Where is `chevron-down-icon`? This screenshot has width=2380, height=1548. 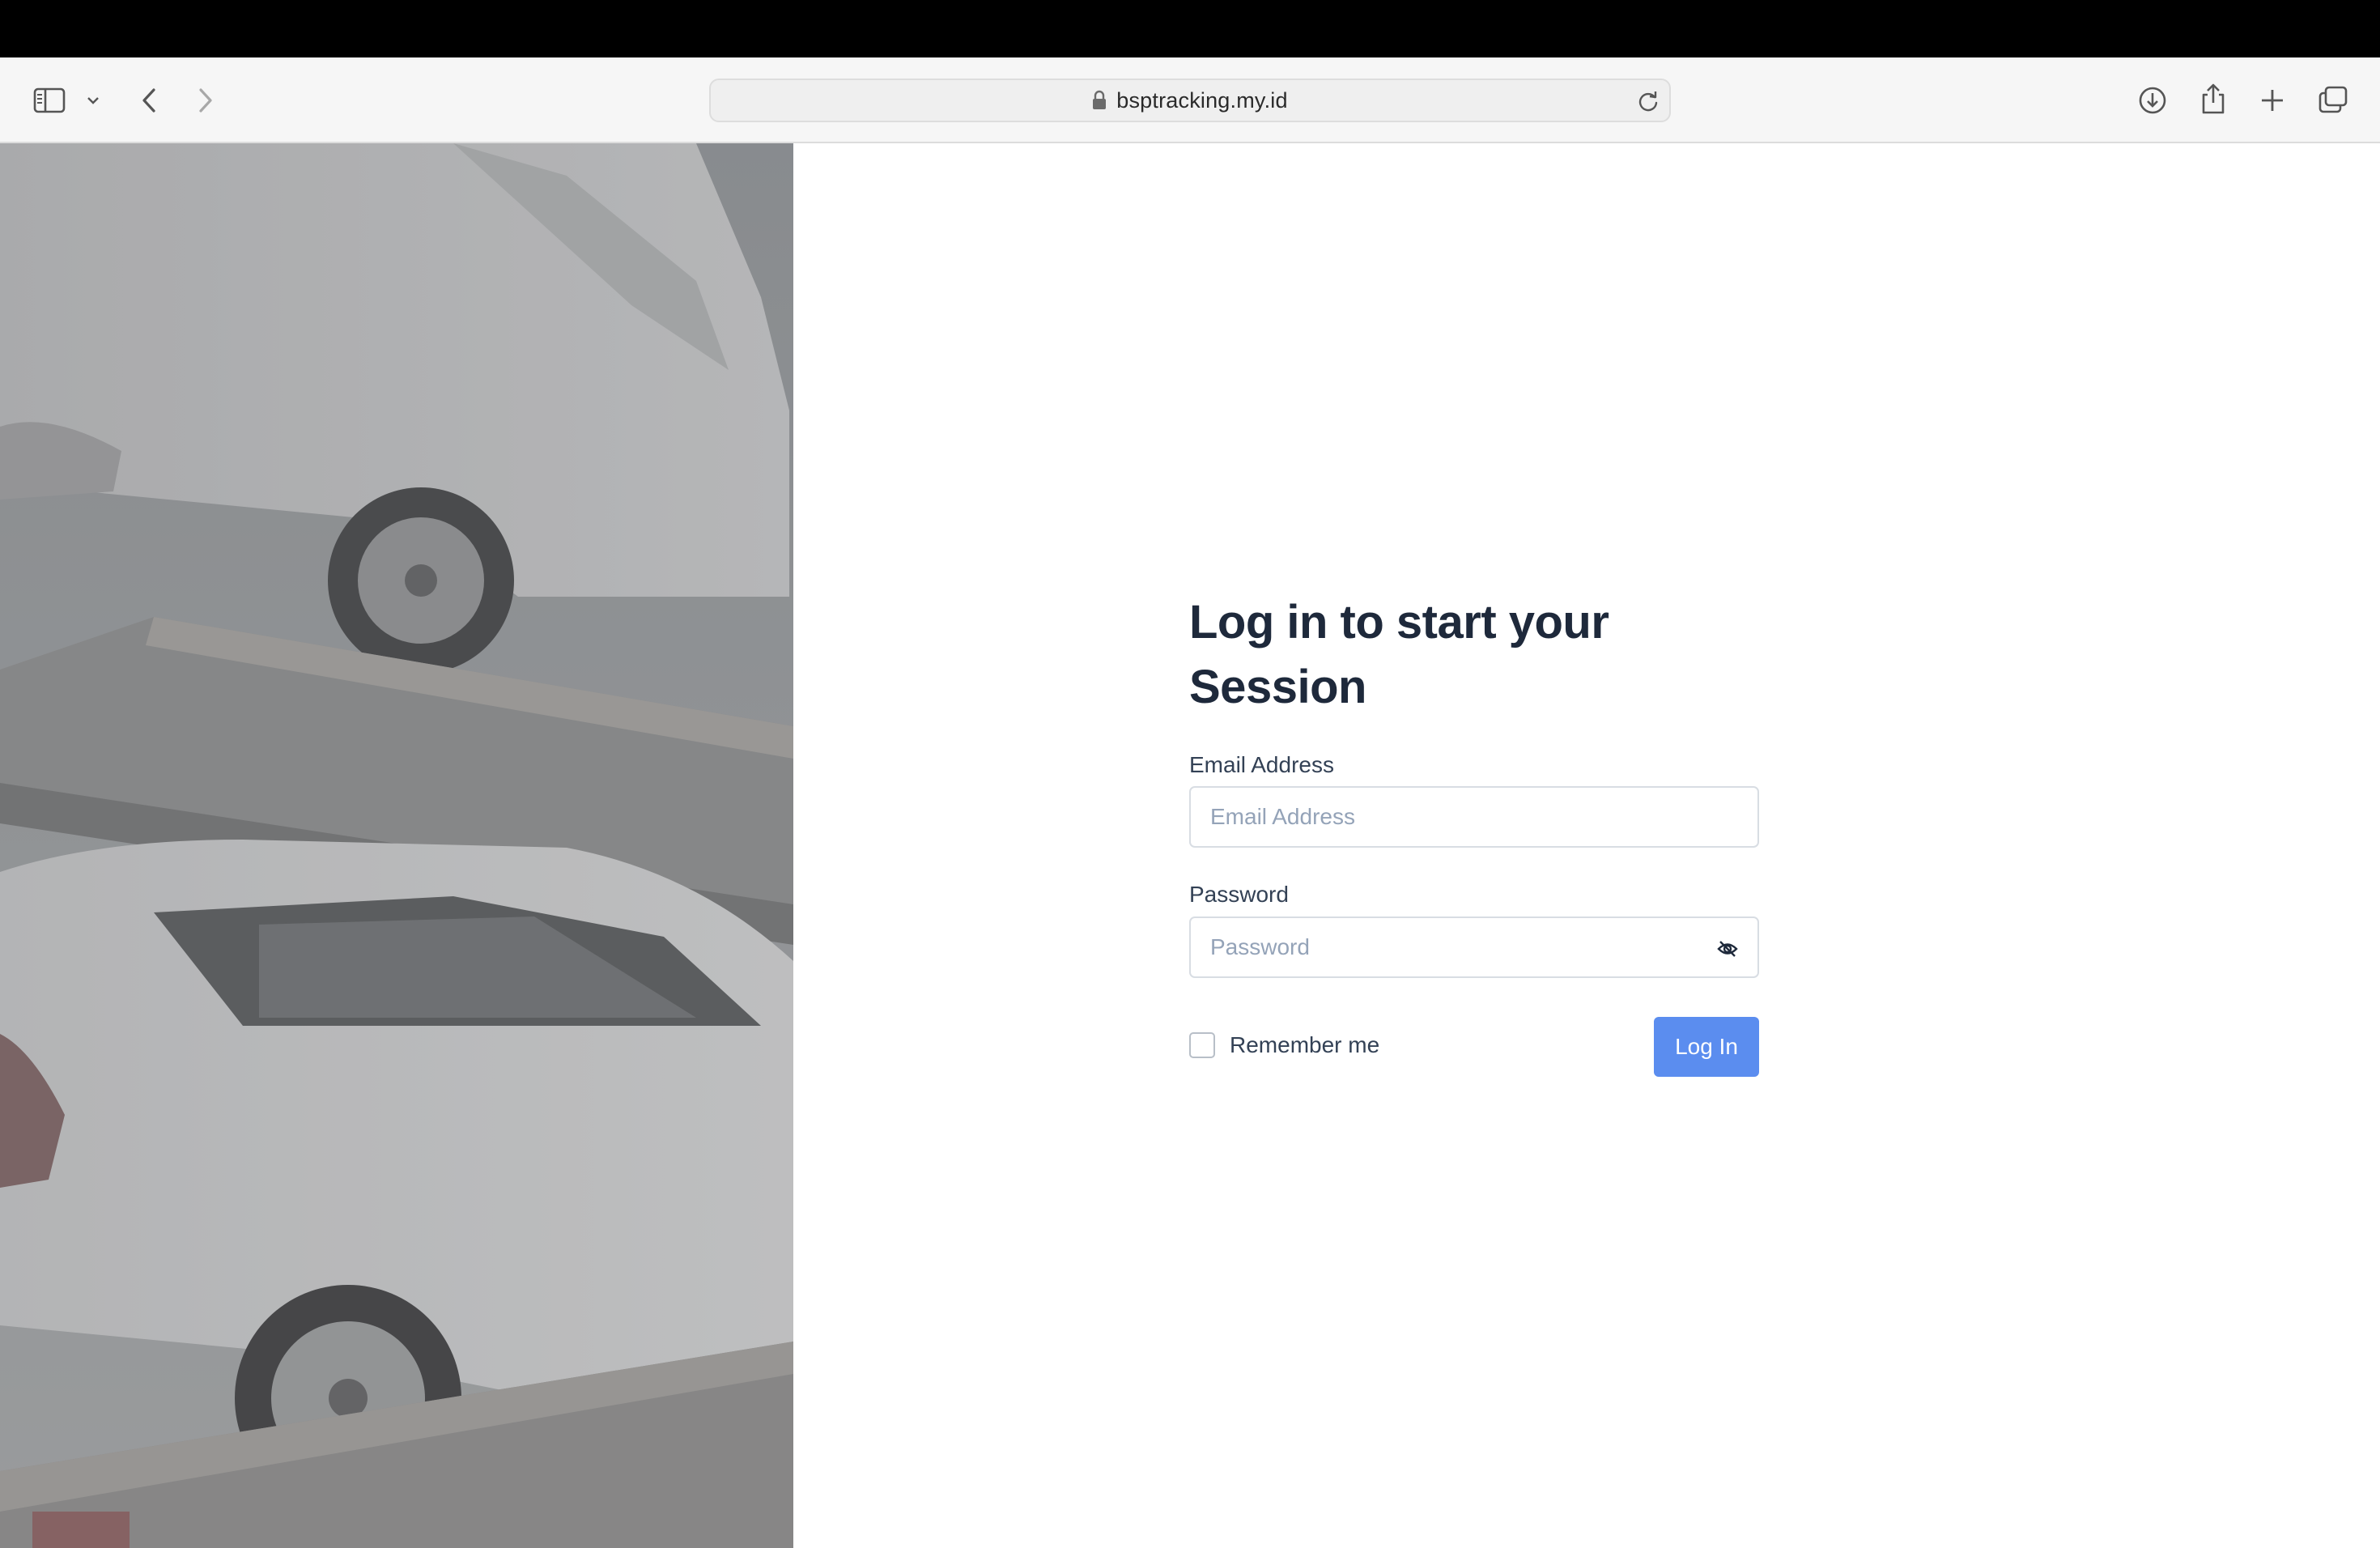
chevron-down-icon is located at coordinates (93, 100).